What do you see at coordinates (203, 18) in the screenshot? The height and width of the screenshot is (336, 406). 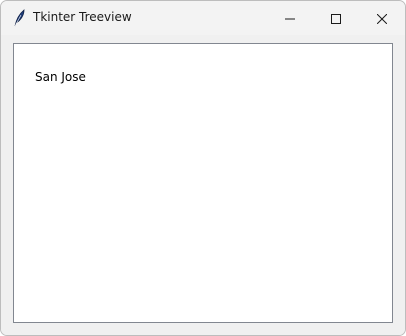 I see `title-bar: Tkinter Treeview` at bounding box center [203, 18].